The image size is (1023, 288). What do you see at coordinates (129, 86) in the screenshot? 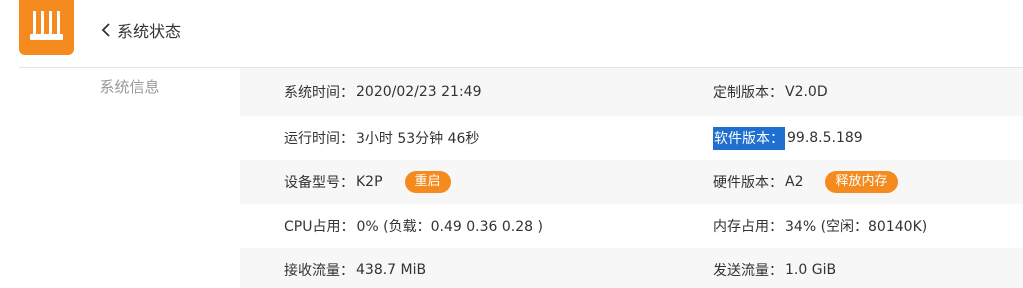
I see `sidebar-item-system-info: 系统信息` at bounding box center [129, 86].